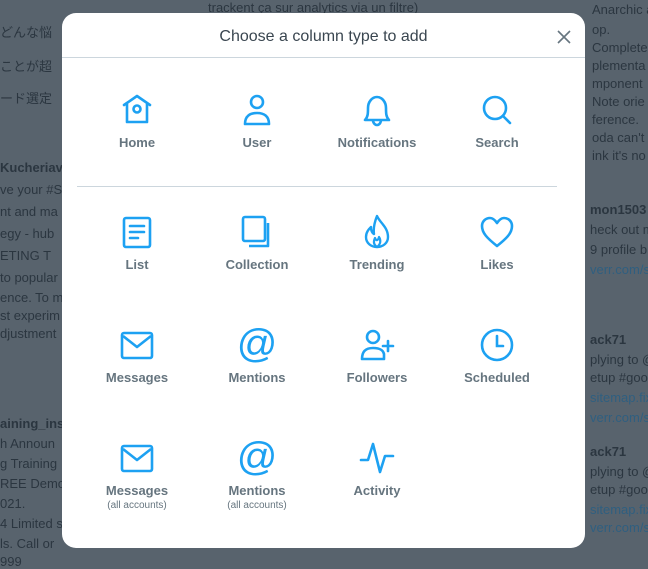  Describe the element at coordinates (137, 142) in the screenshot. I see `column-type-label: Home` at that location.